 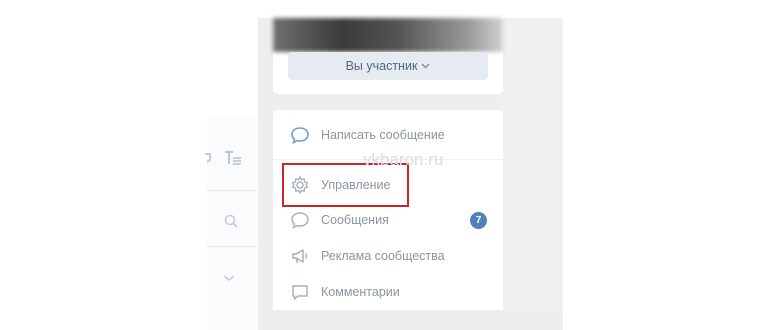 What do you see at coordinates (478, 220) in the screenshot?
I see `unread-count-badge: 7` at bounding box center [478, 220].